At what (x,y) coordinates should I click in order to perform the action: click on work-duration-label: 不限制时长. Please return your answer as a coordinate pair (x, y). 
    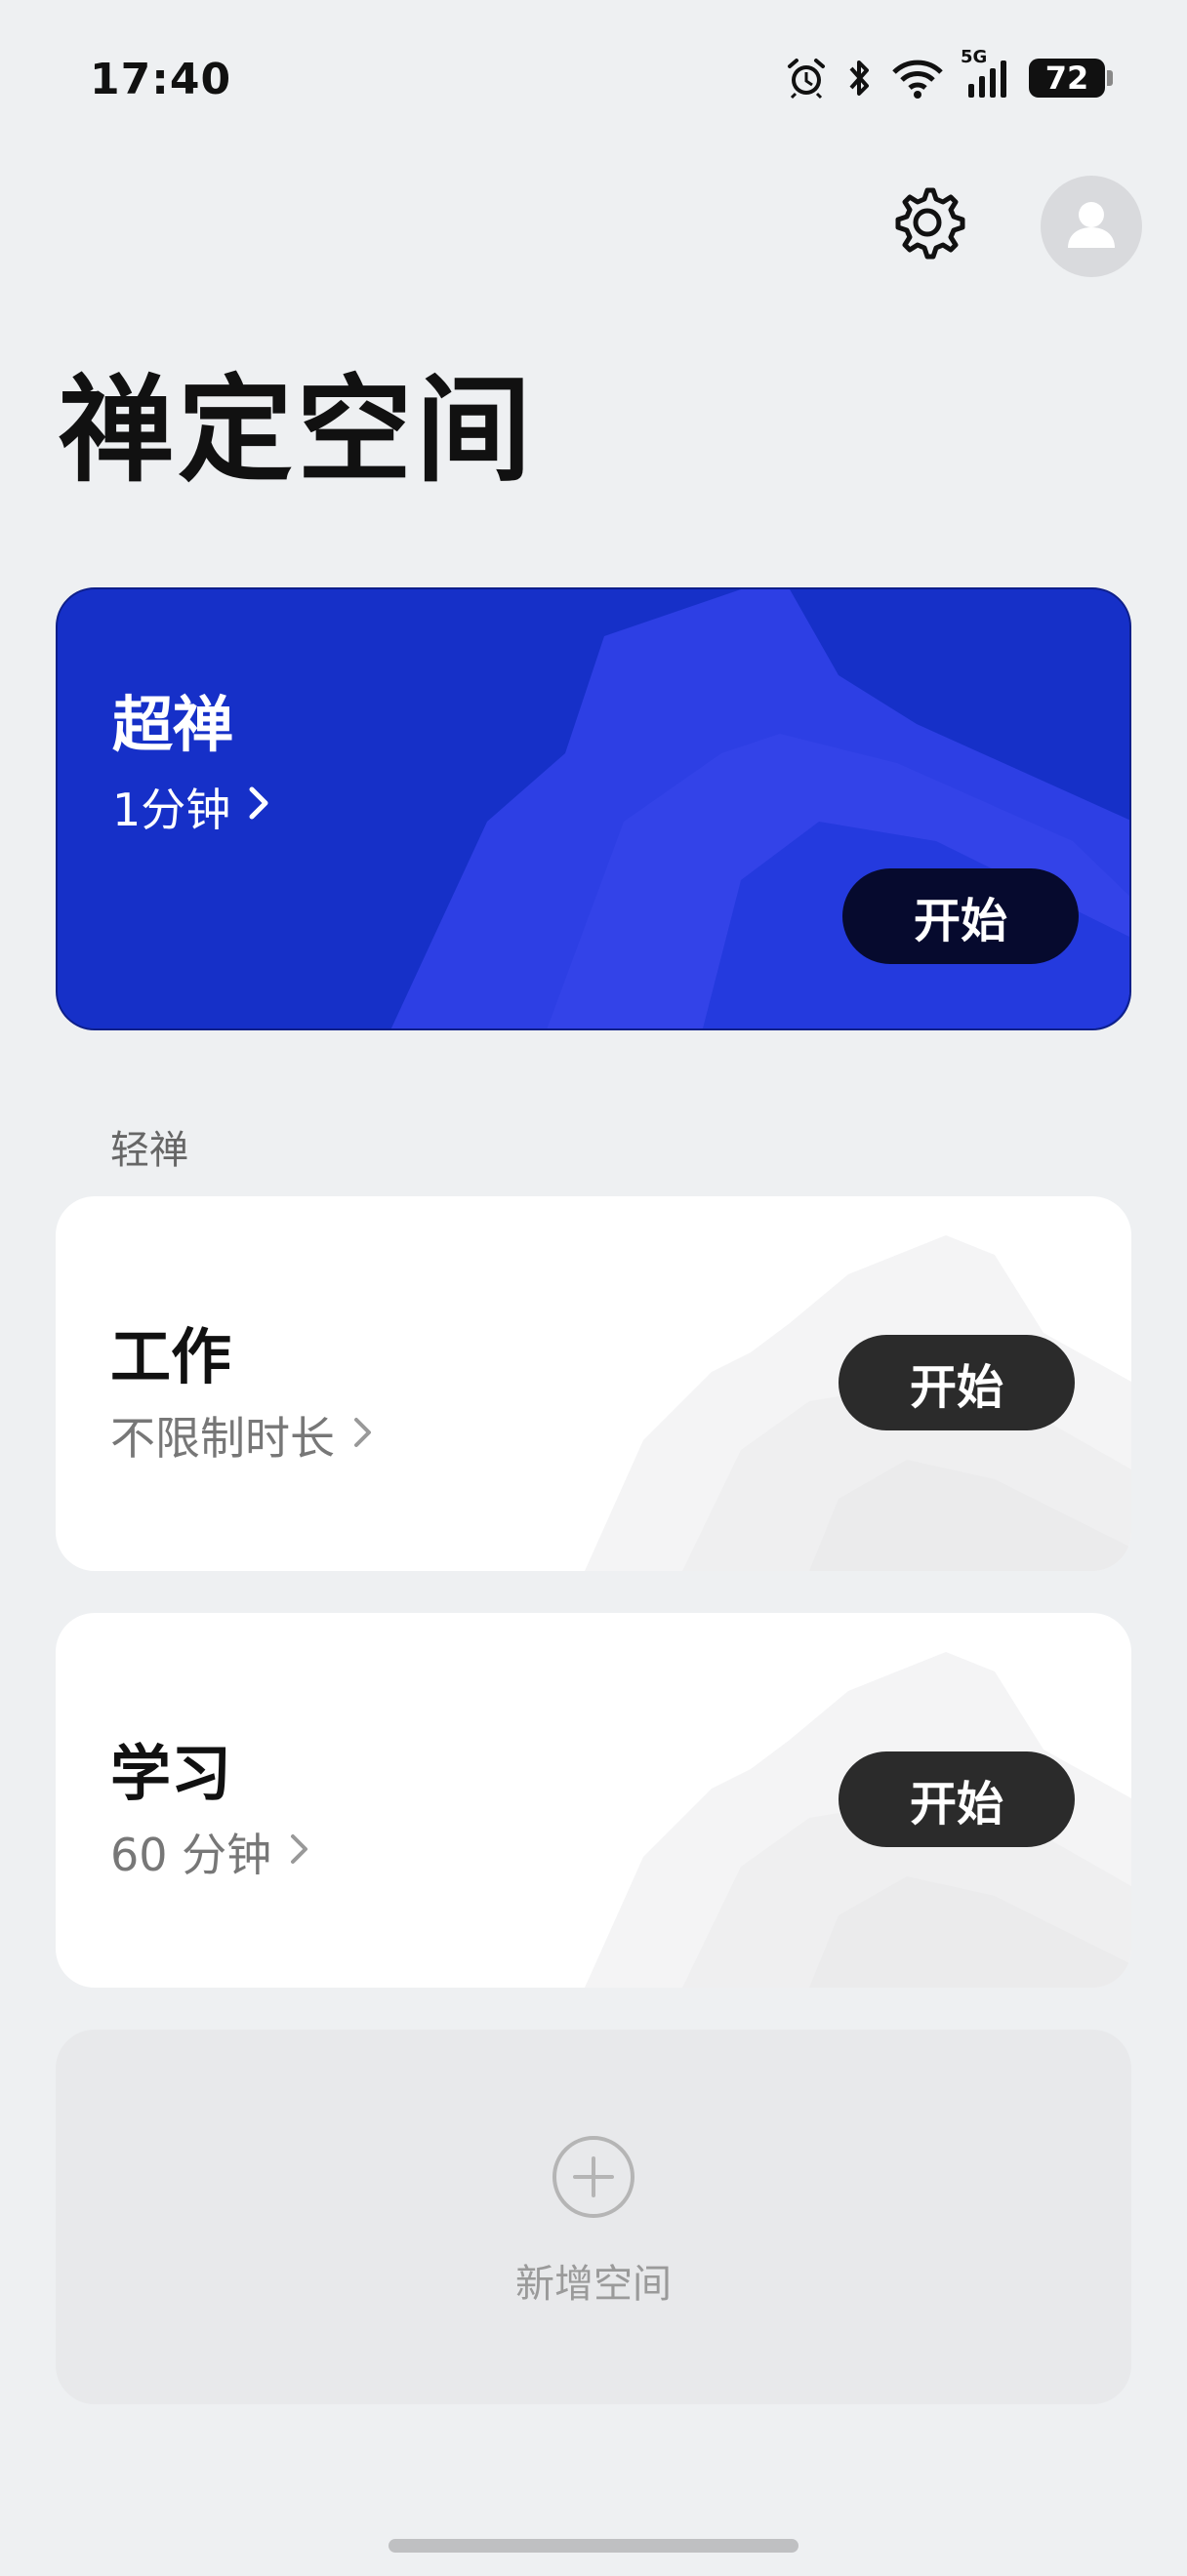
    Looking at the image, I should click on (222, 1438).